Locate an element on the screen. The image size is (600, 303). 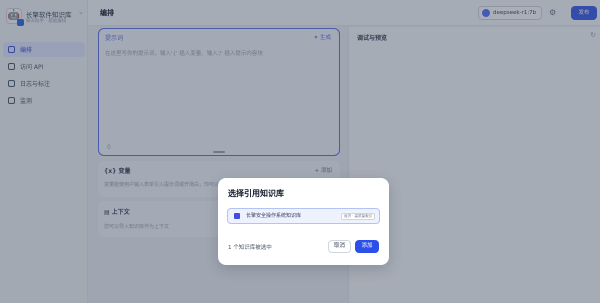
knowledge-base-name: 长擎安全操作系统知识库 is located at coordinates (274, 216).